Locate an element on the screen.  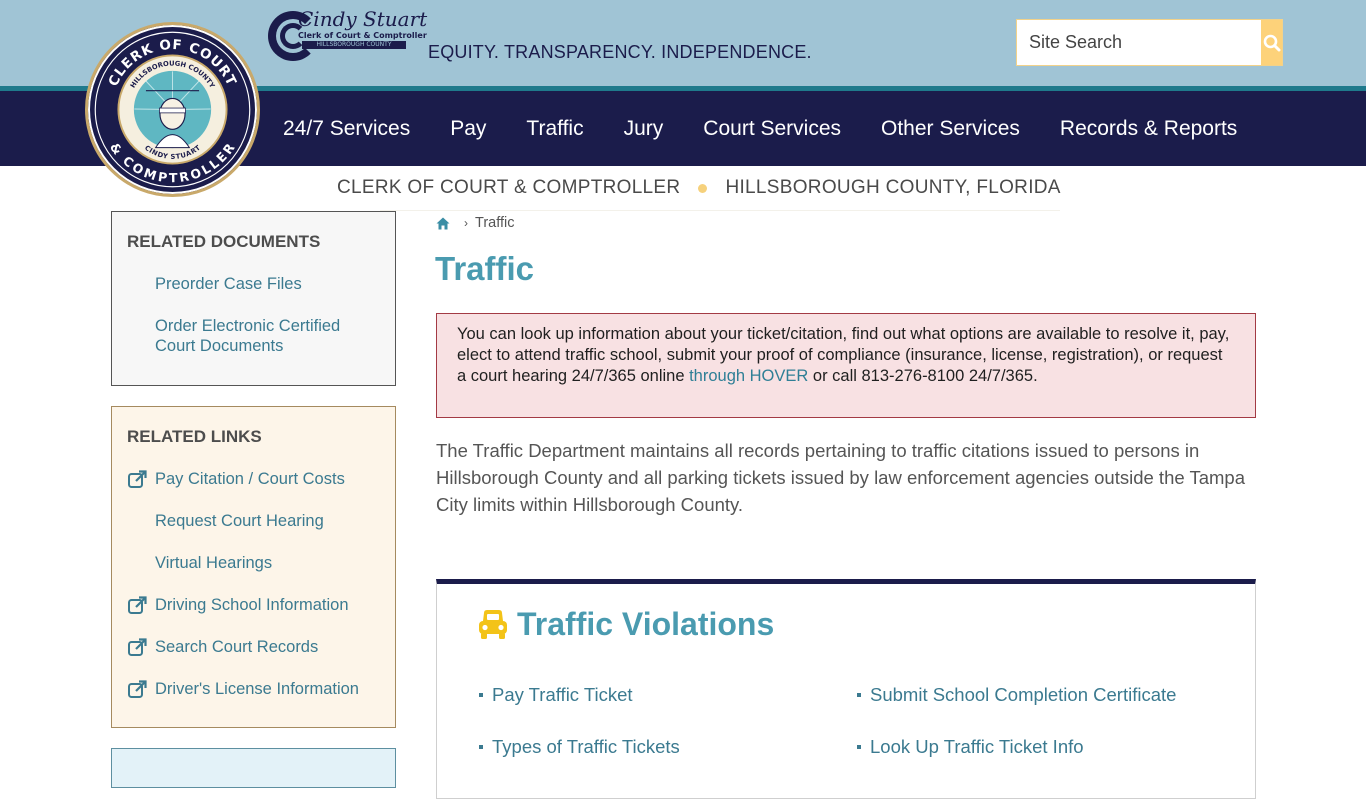
nav-item-247-services: 24/7 Services is located at coordinates (346, 129).